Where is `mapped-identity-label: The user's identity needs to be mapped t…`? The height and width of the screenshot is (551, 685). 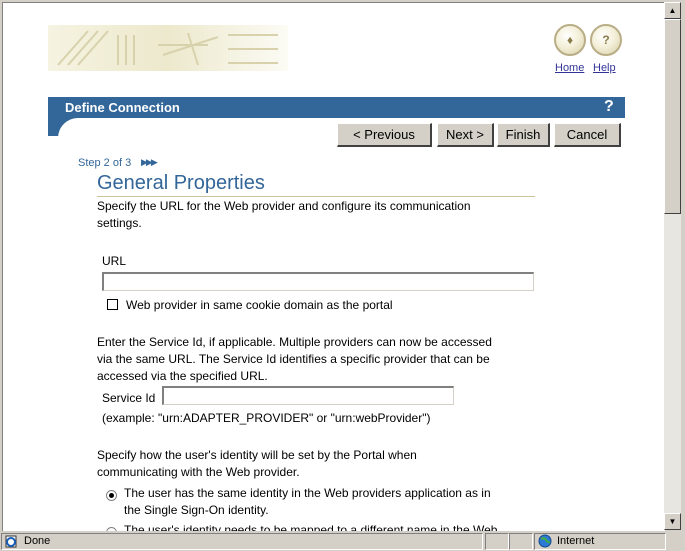
mapped-identity-label: The user's identity needs to be mapped t… is located at coordinates (311, 527).